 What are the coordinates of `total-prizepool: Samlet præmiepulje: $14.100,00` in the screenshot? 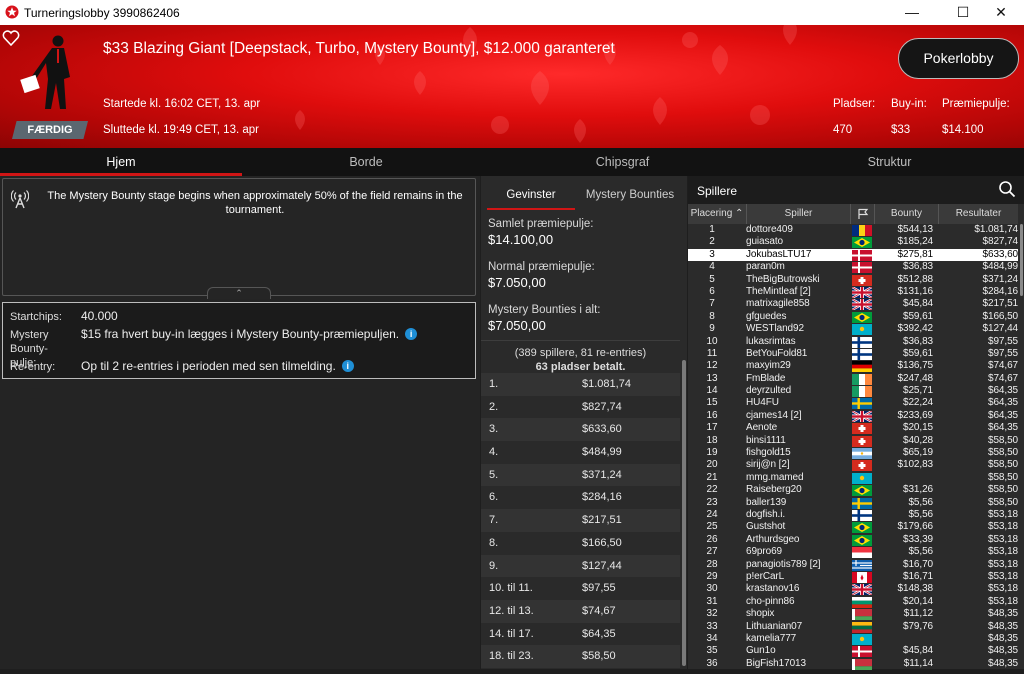 It's located at (540, 232).